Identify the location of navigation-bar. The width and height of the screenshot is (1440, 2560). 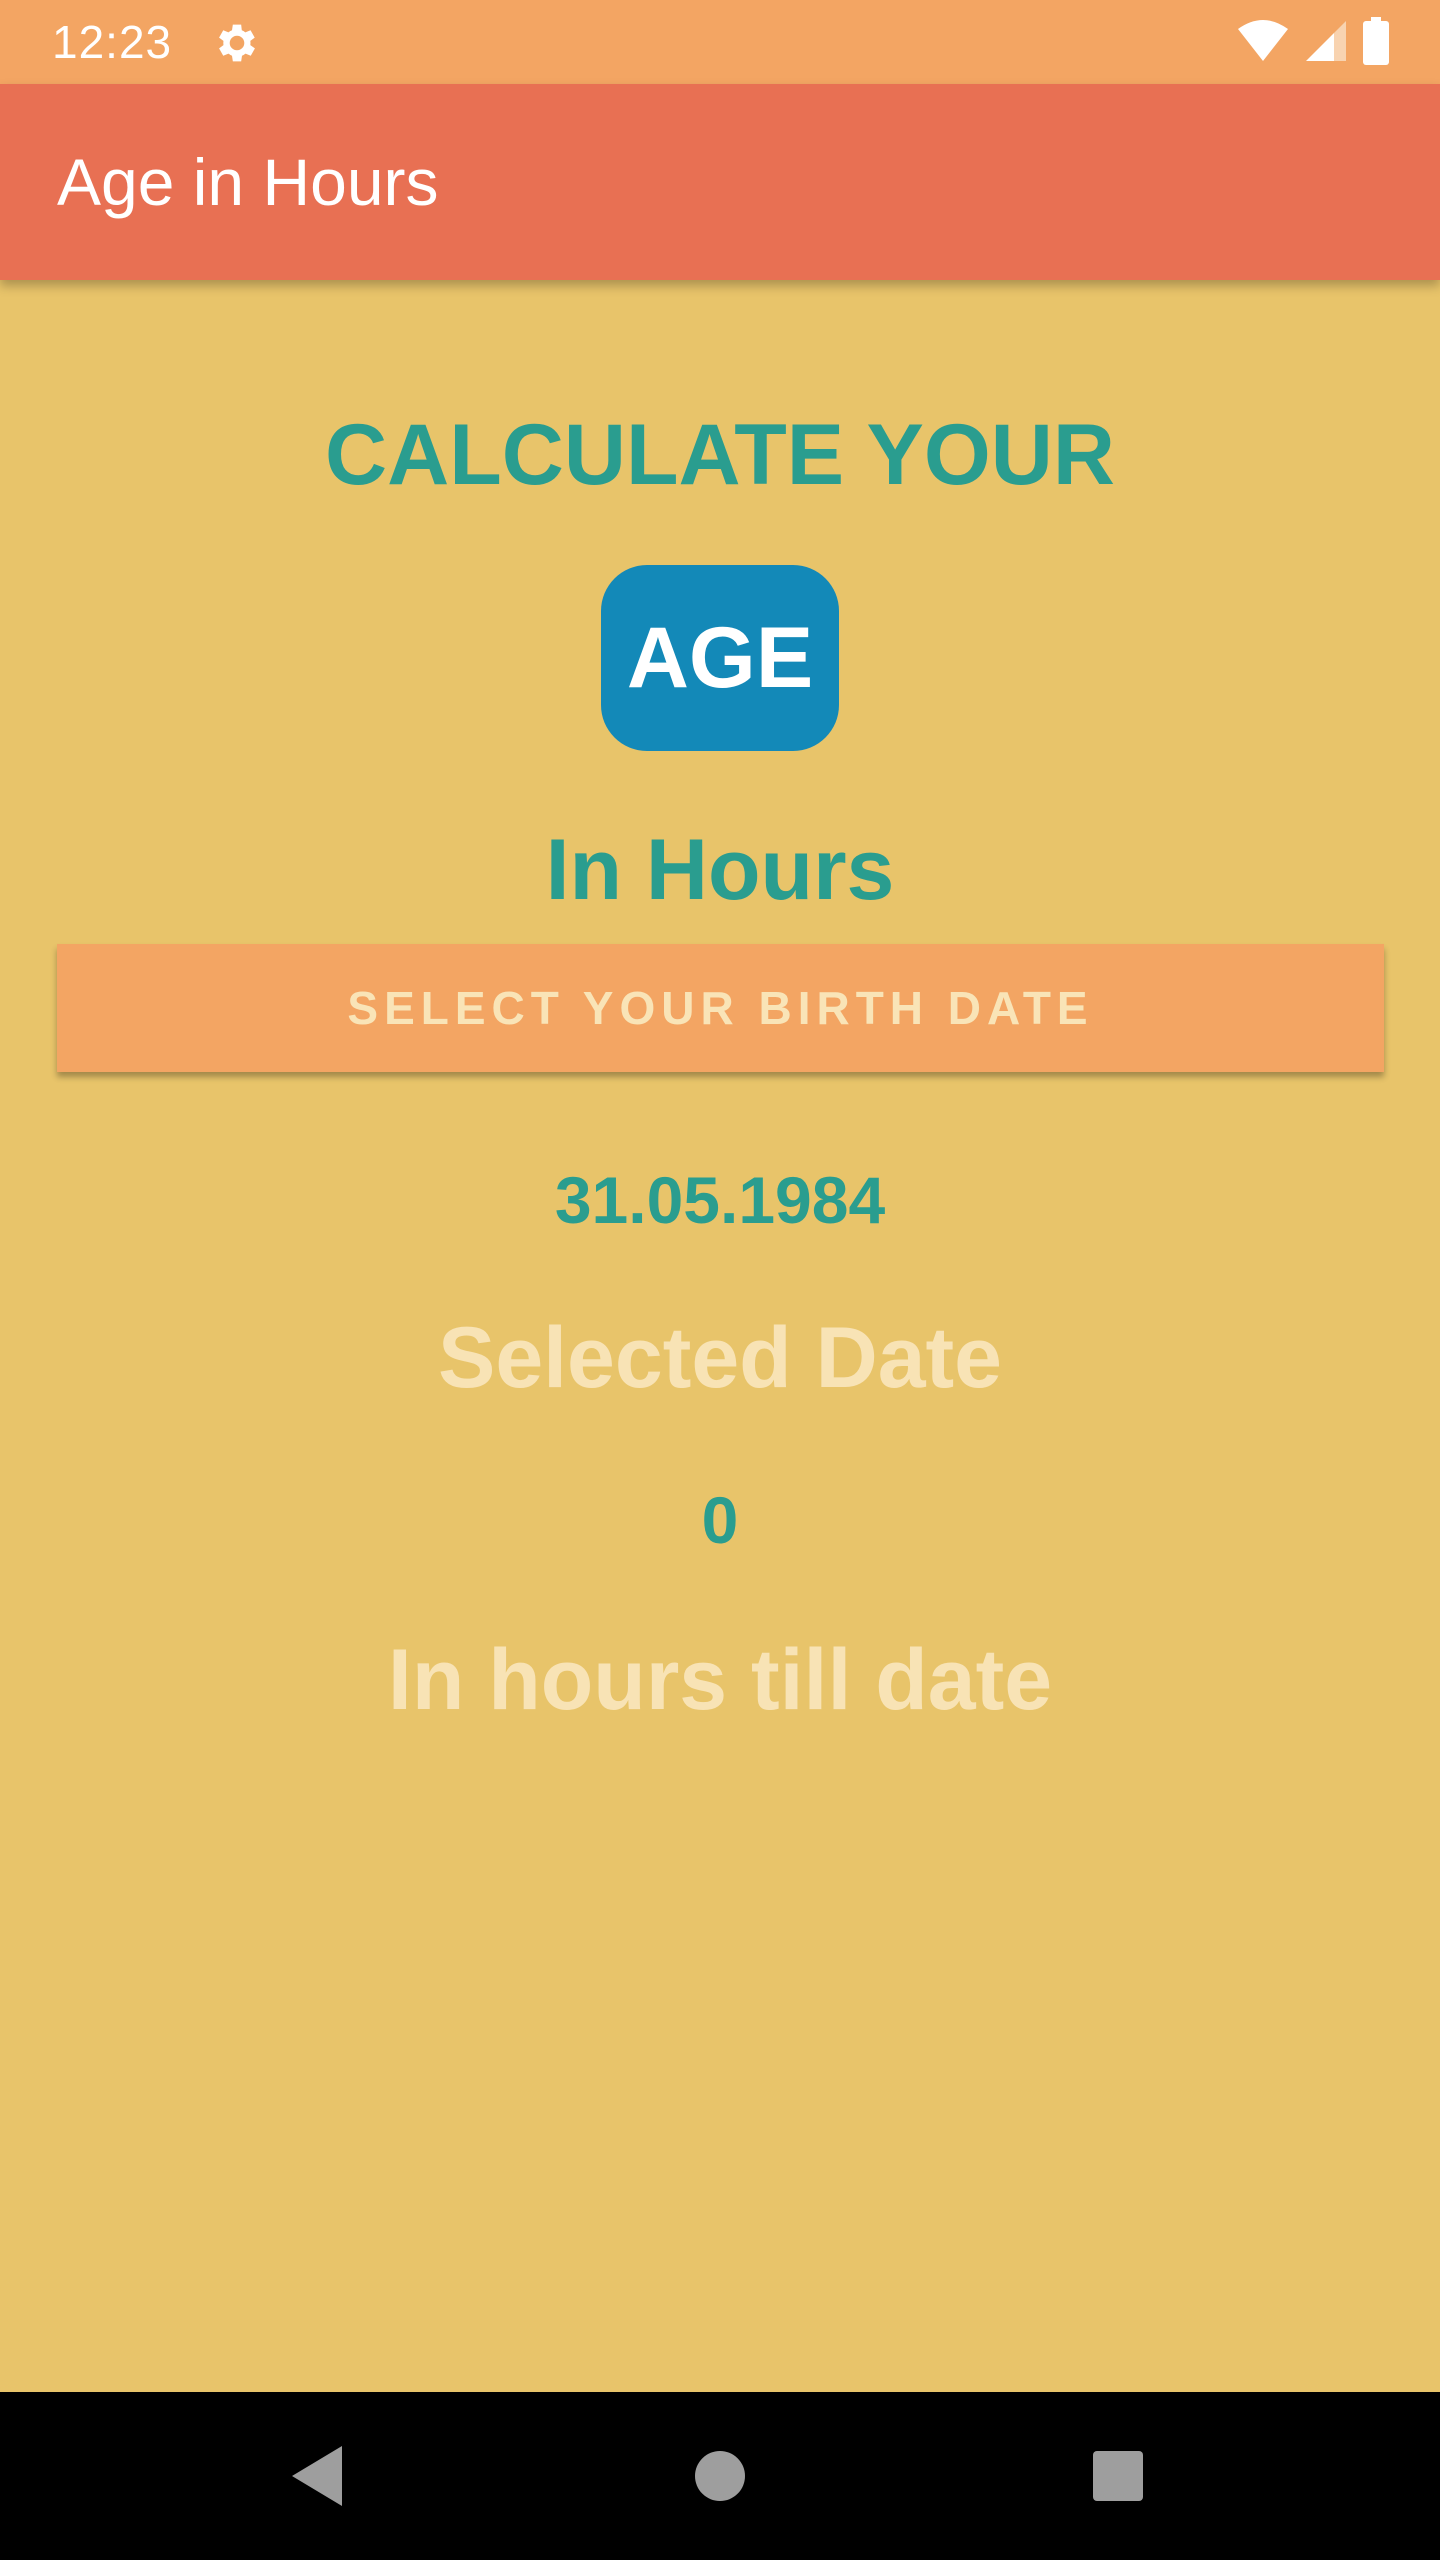
(720, 2476).